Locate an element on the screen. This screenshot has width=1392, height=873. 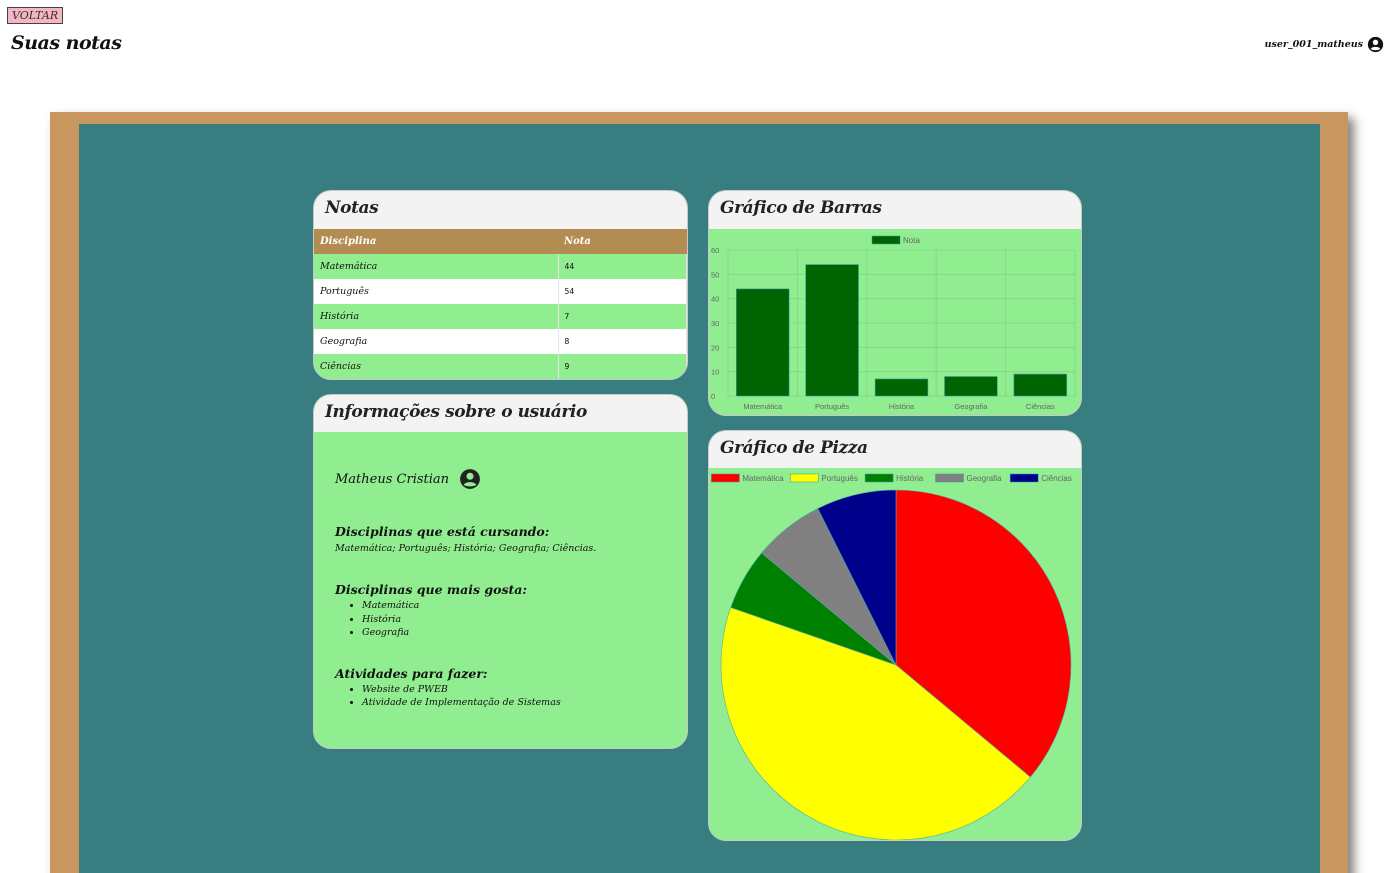
column-header-subject: Disciplina is located at coordinates (436, 241).